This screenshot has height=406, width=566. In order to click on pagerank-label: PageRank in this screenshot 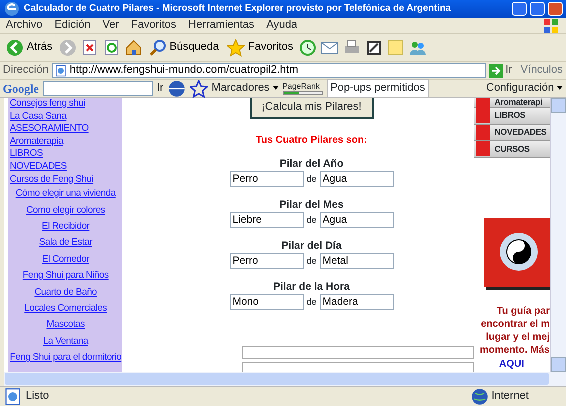, I will do `click(301, 86)`.